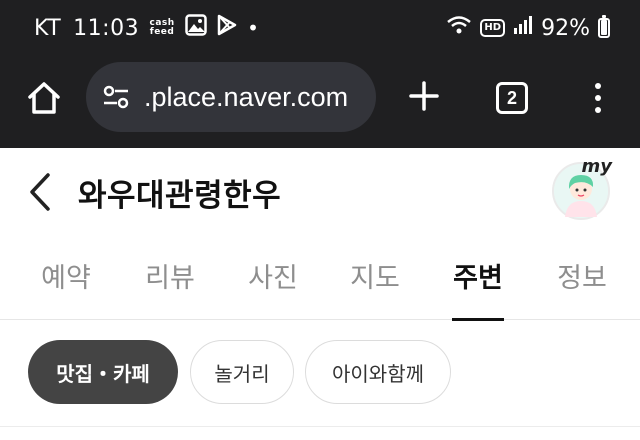 This screenshot has height=440, width=640. What do you see at coordinates (170, 275) in the screenshot?
I see `tab-reviews: 리뷰` at bounding box center [170, 275].